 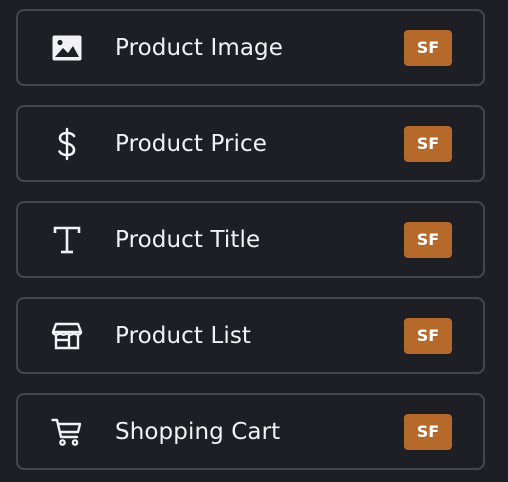 What do you see at coordinates (198, 431) in the screenshot?
I see `component-label: Shopping Cart` at bounding box center [198, 431].